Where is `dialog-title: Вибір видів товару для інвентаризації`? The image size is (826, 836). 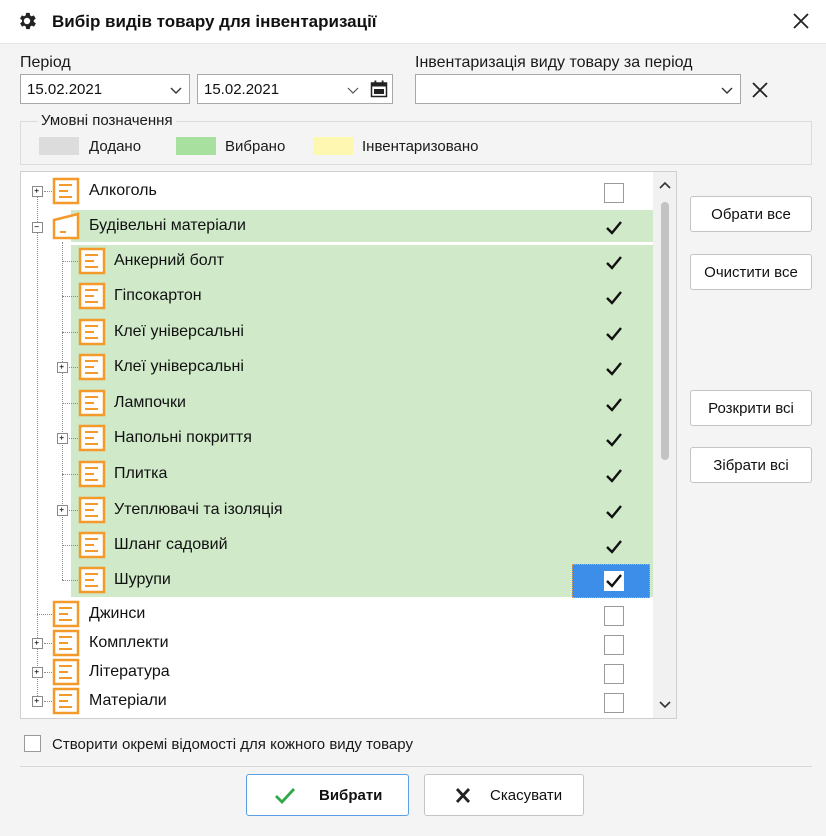 dialog-title: Вибір видів товару для інвентаризації is located at coordinates (214, 21).